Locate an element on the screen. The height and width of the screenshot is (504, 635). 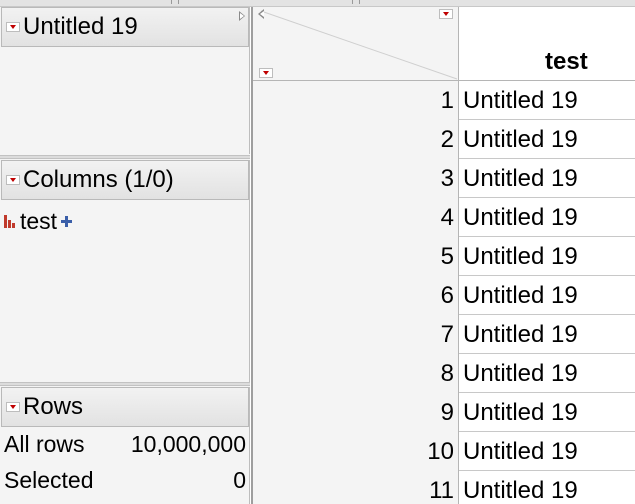
column-list-item: test is located at coordinates (38, 220).